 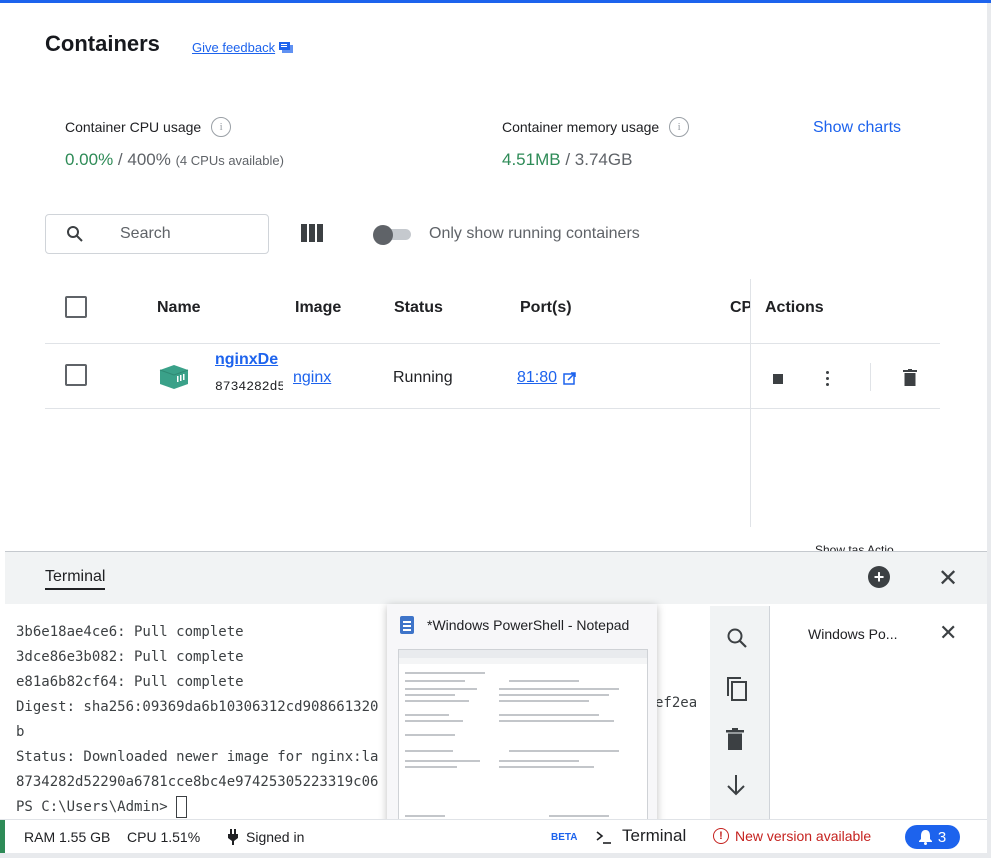 I want to click on memory-total: 3.74GB, so click(x=603, y=159).